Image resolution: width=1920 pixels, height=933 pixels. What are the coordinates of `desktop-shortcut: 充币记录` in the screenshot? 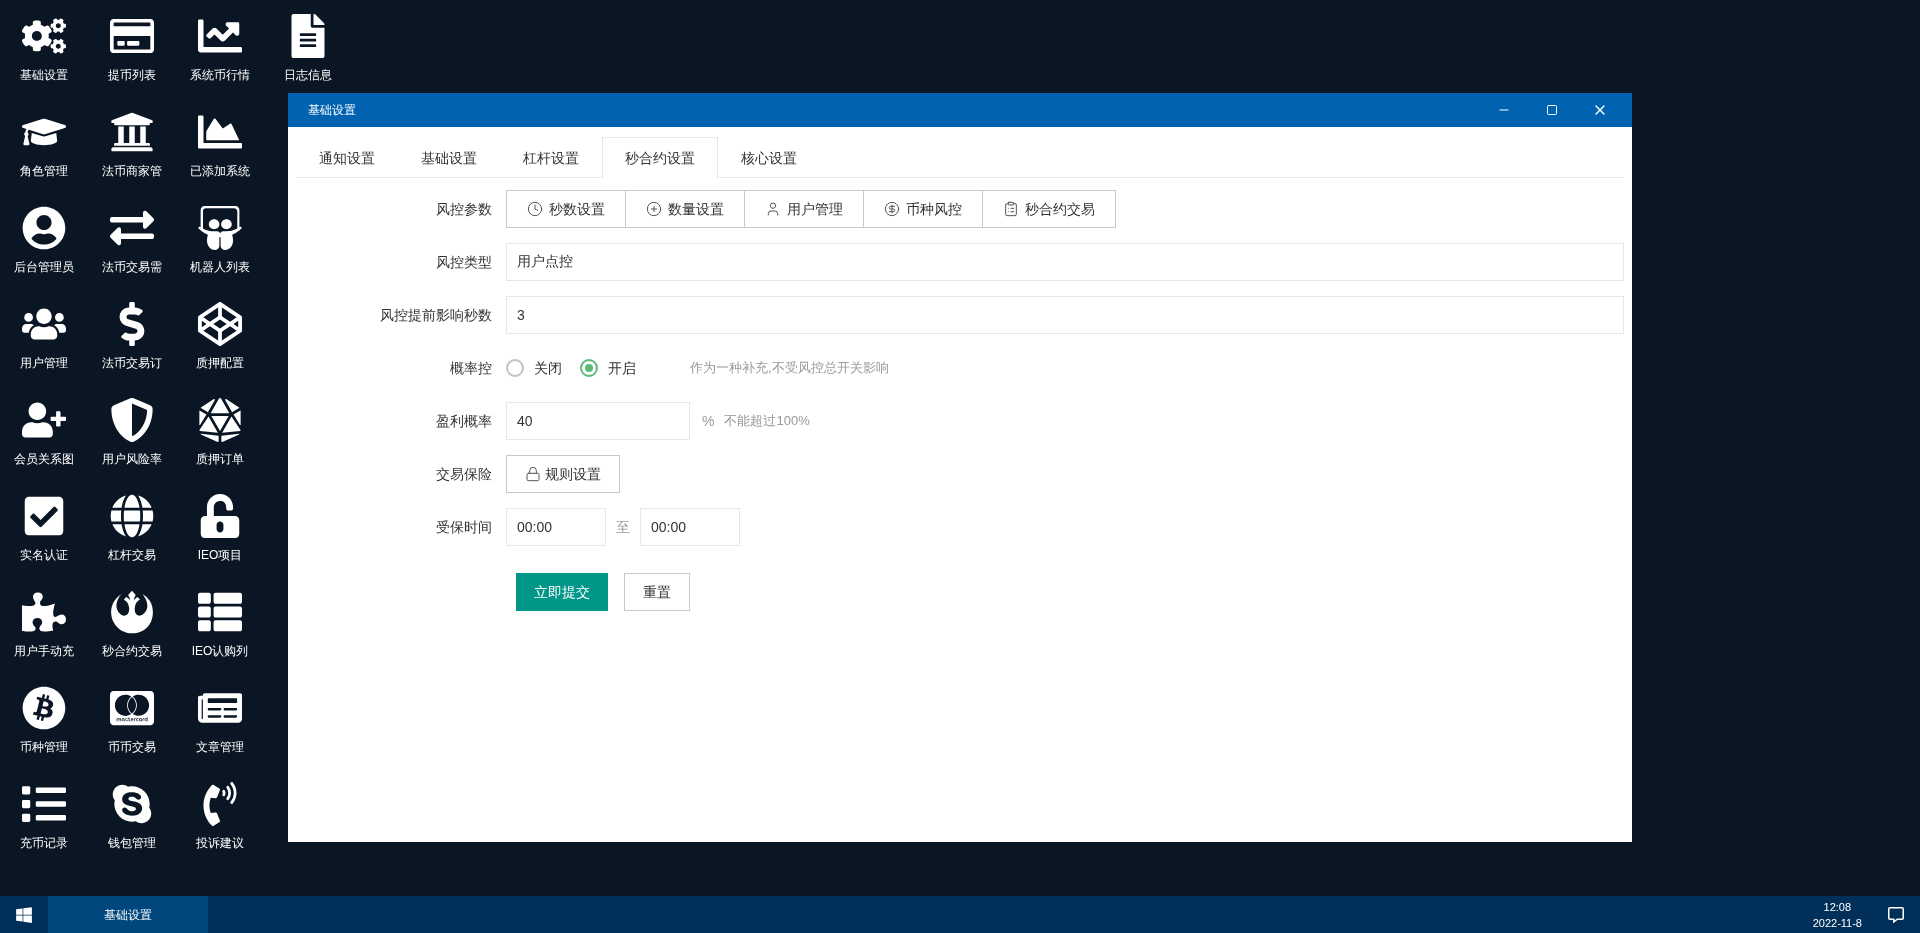 It's located at (44, 817).